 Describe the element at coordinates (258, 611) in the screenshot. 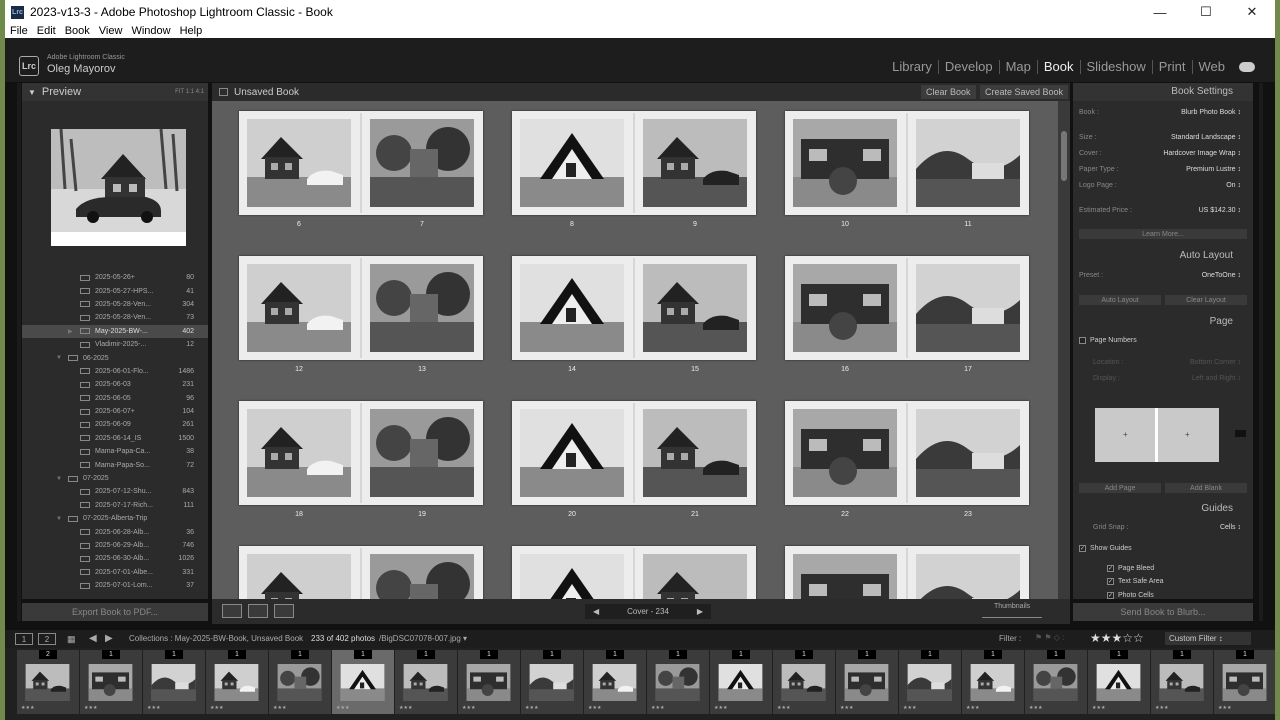

I see `spread-view-button` at that location.